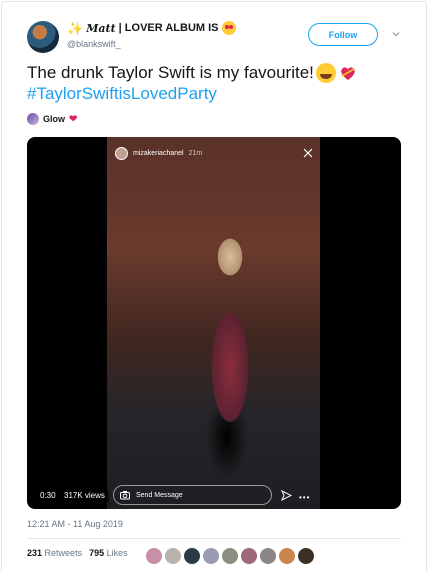 The height and width of the screenshot is (572, 429). I want to click on glow-app-icon, so click(33, 119).